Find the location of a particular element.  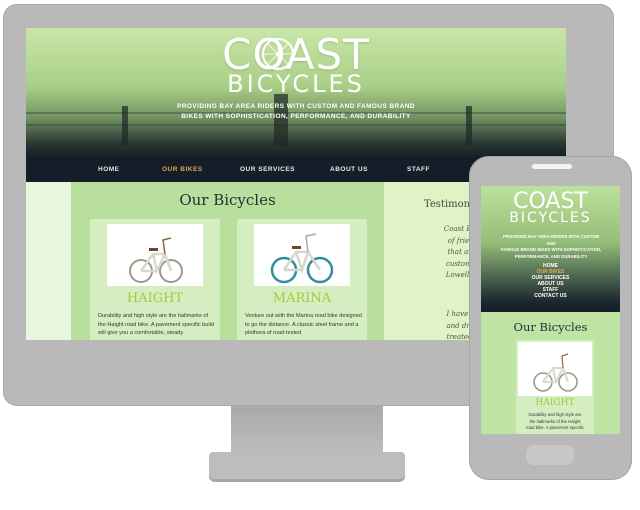

mobile-section-heading: Our Bicycles is located at coordinates (550, 327).